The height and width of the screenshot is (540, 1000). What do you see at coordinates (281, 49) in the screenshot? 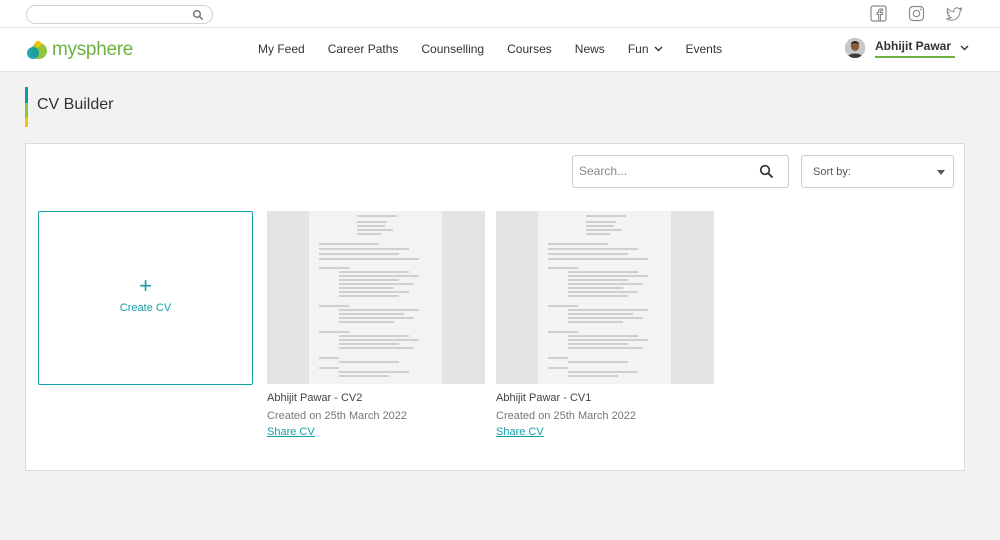
I see `nav-my-feed: My Feed` at bounding box center [281, 49].